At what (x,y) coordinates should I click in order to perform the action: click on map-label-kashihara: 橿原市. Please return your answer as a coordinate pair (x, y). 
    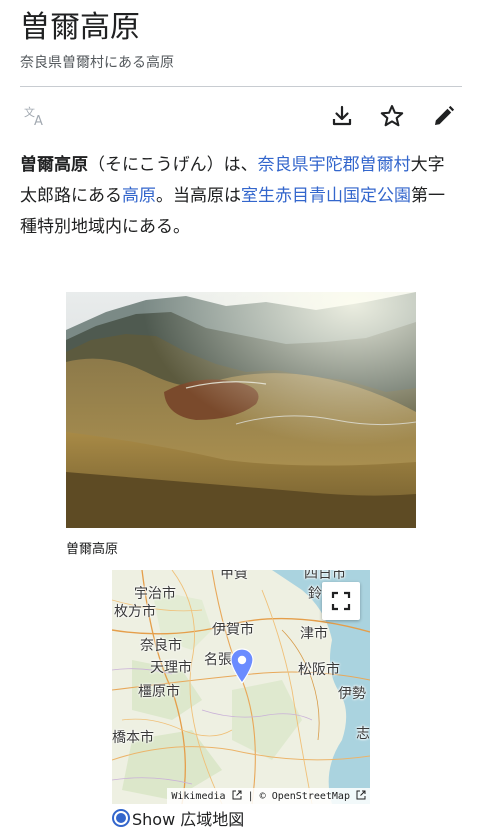
    Looking at the image, I should click on (159, 692).